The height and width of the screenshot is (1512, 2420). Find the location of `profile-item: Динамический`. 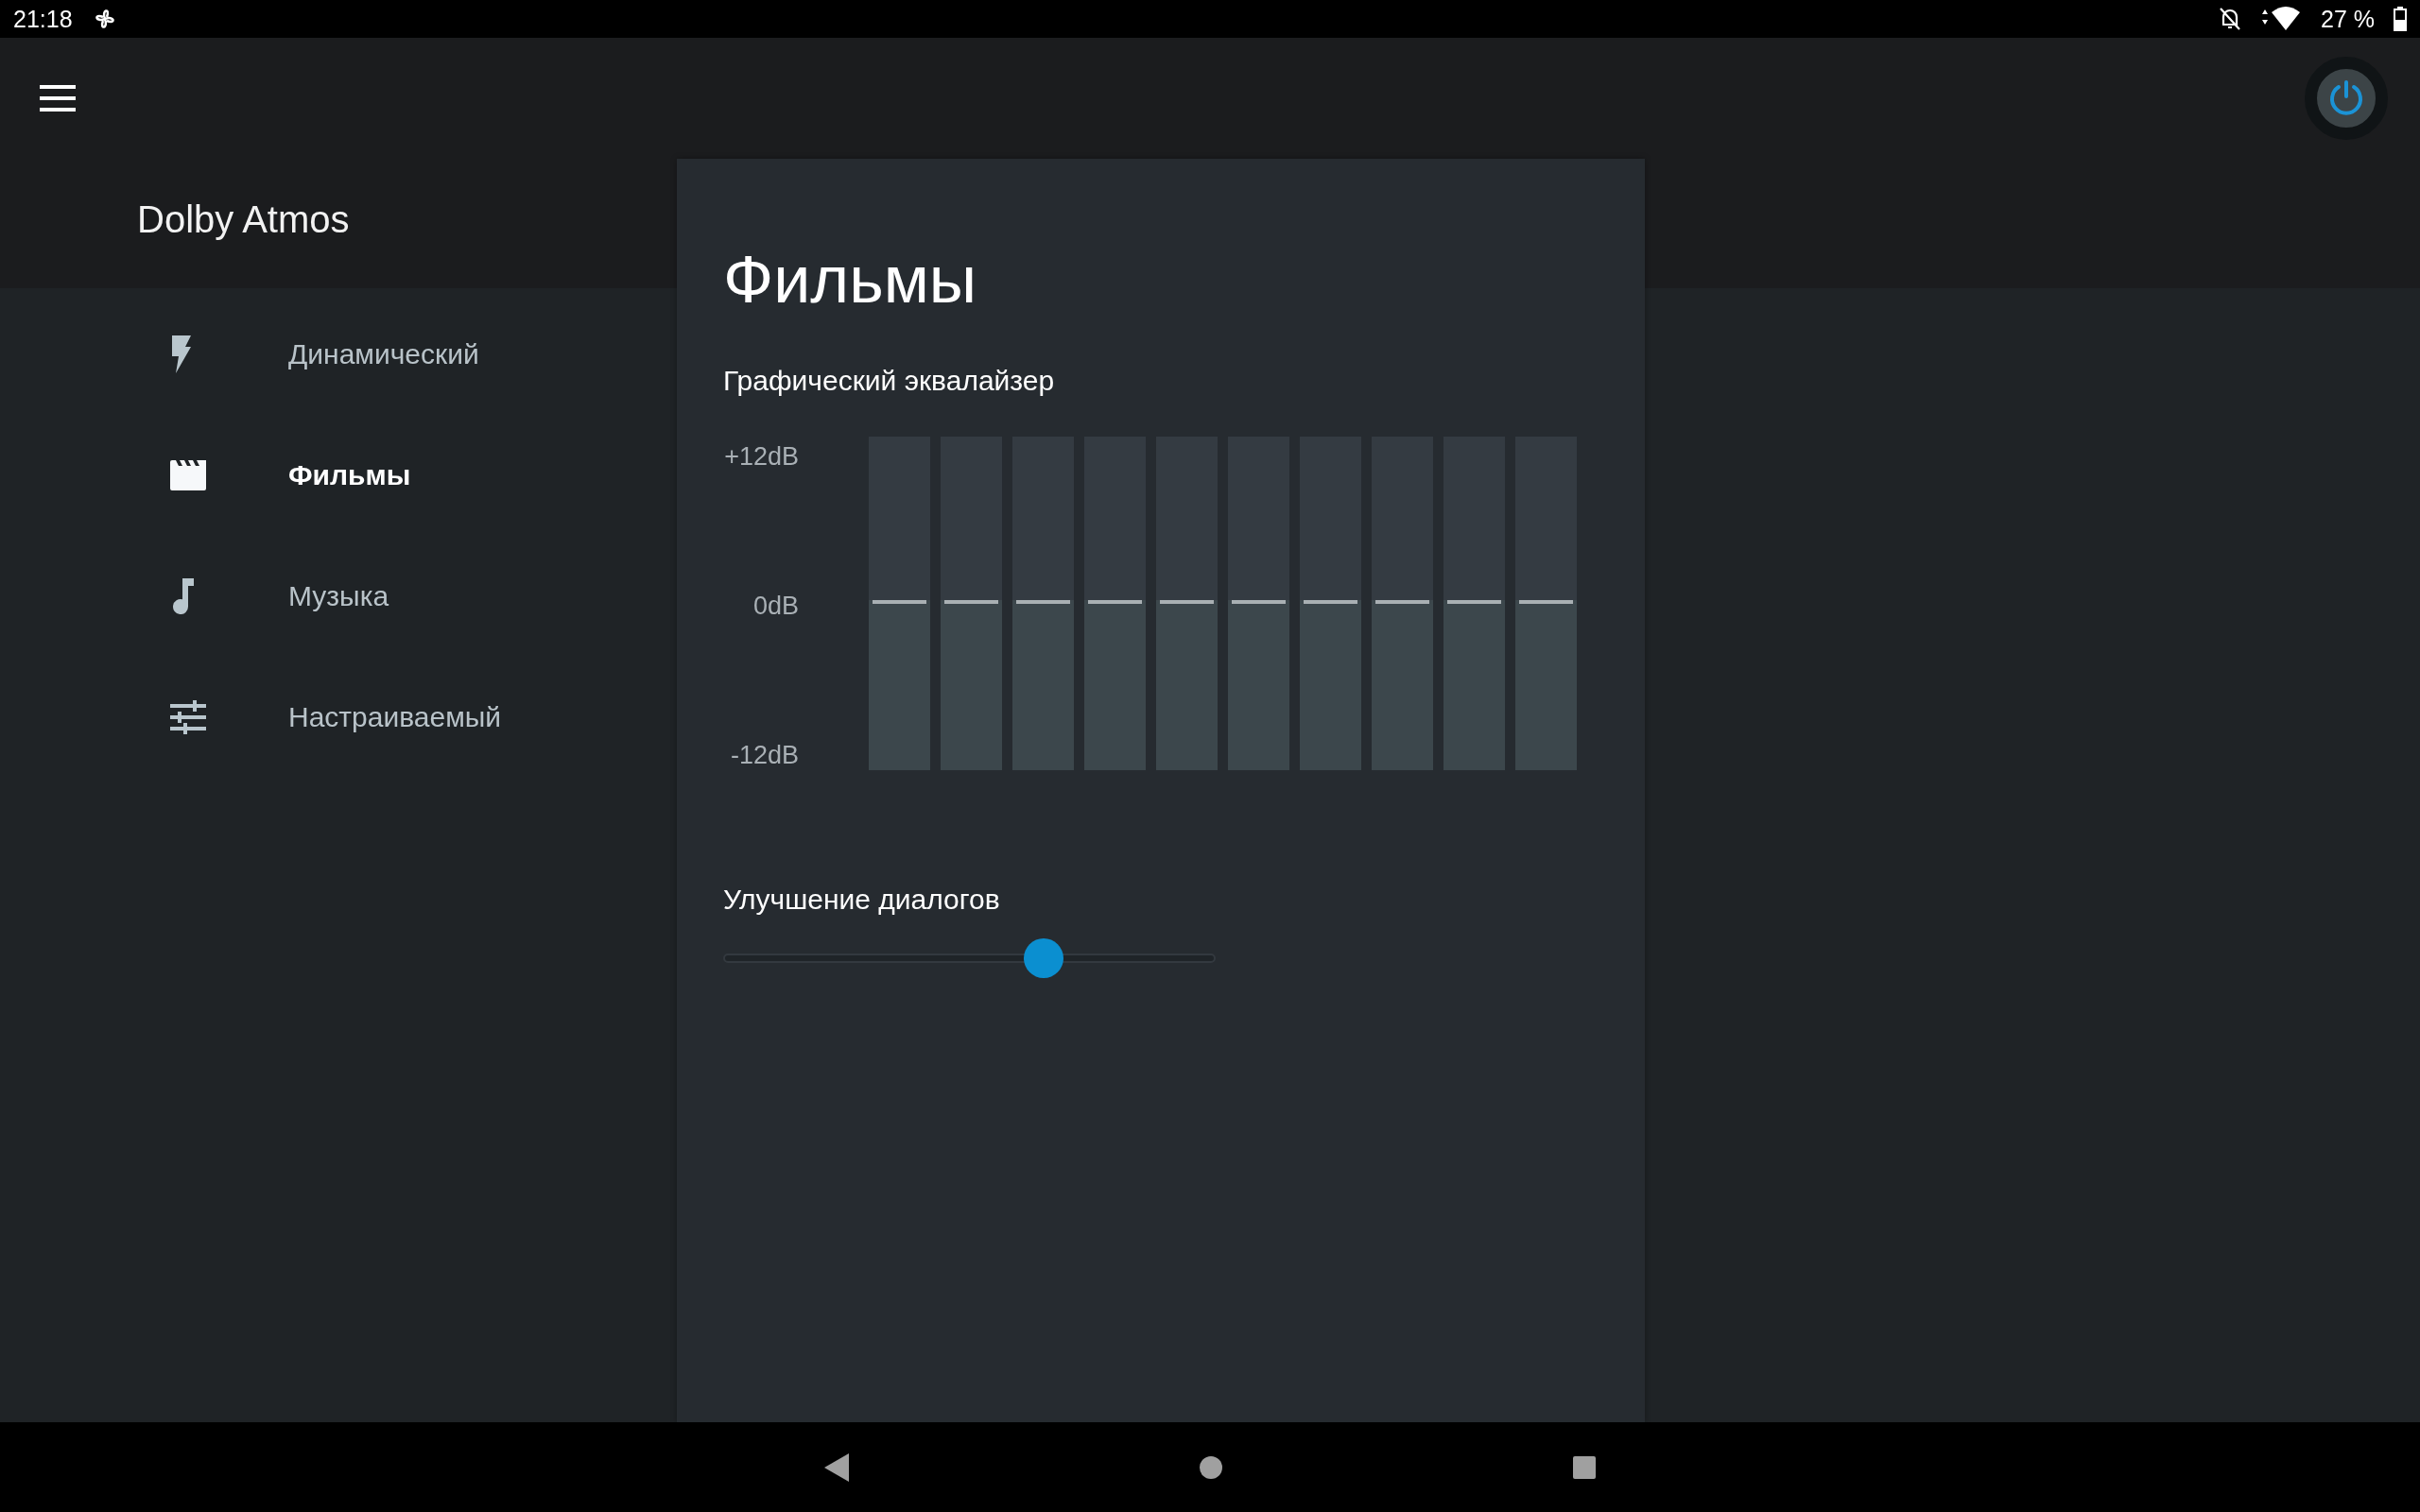

profile-item: Динамический is located at coordinates (338, 354).